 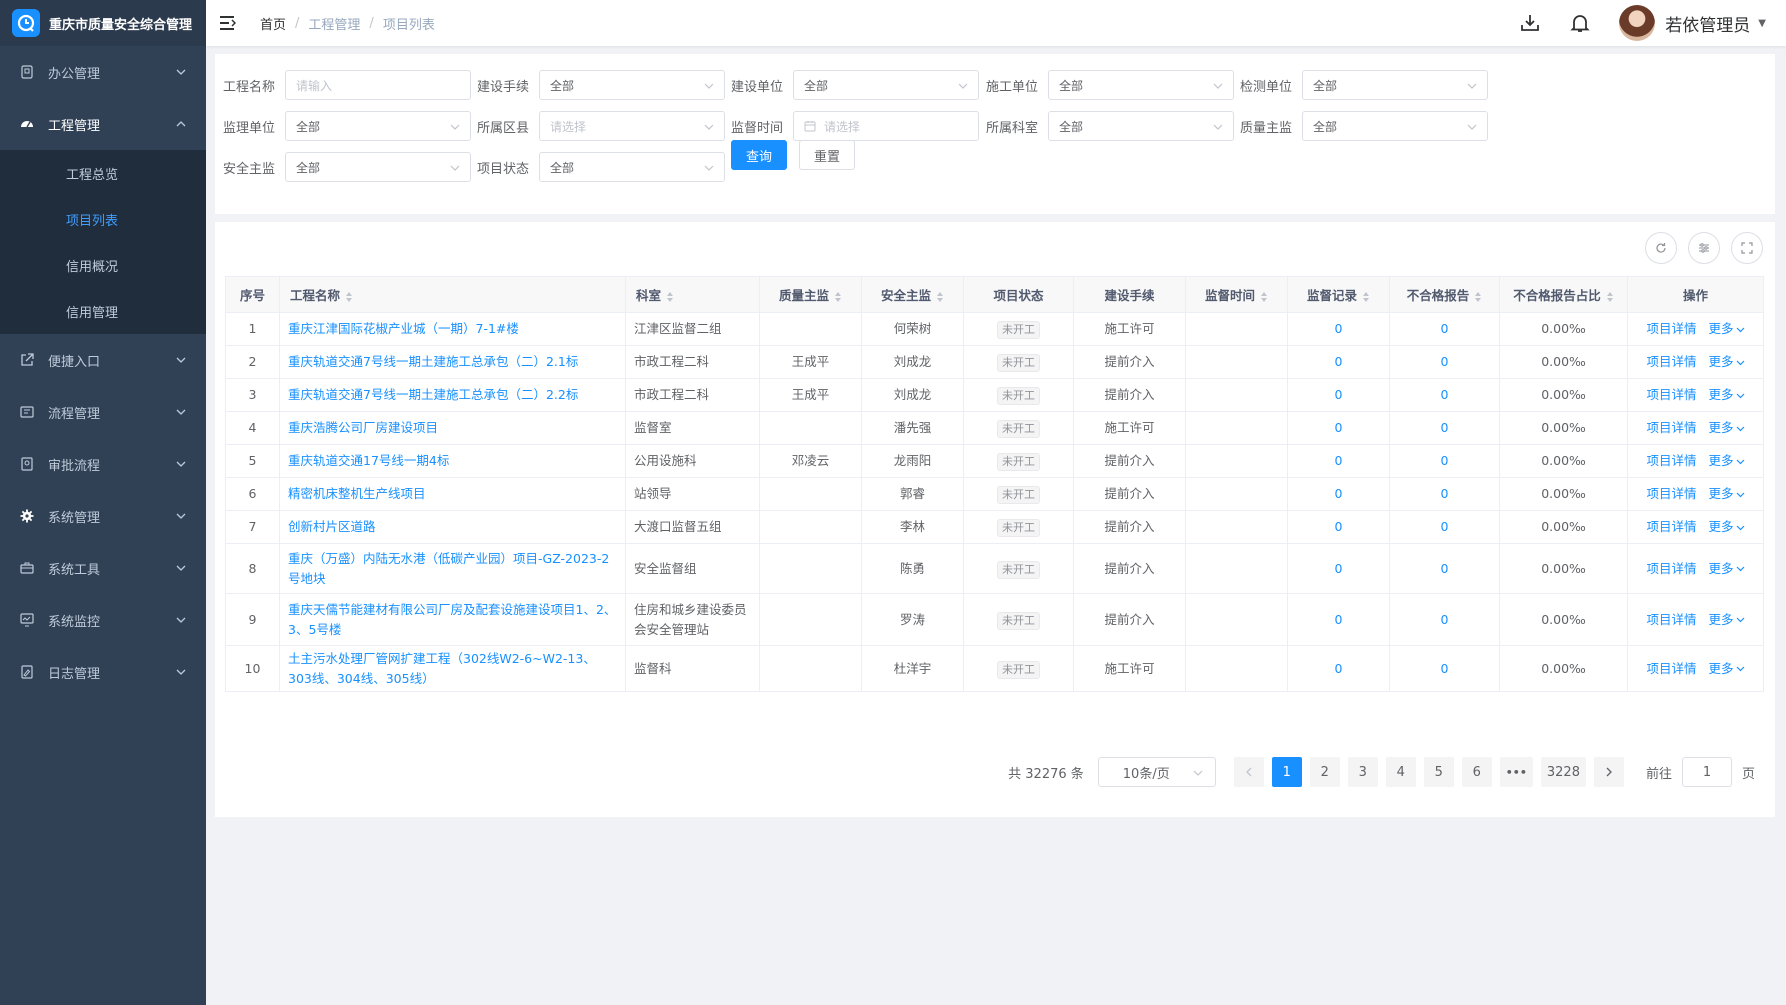 What do you see at coordinates (1286, 772) in the screenshot?
I see `page-number-button: 1` at bounding box center [1286, 772].